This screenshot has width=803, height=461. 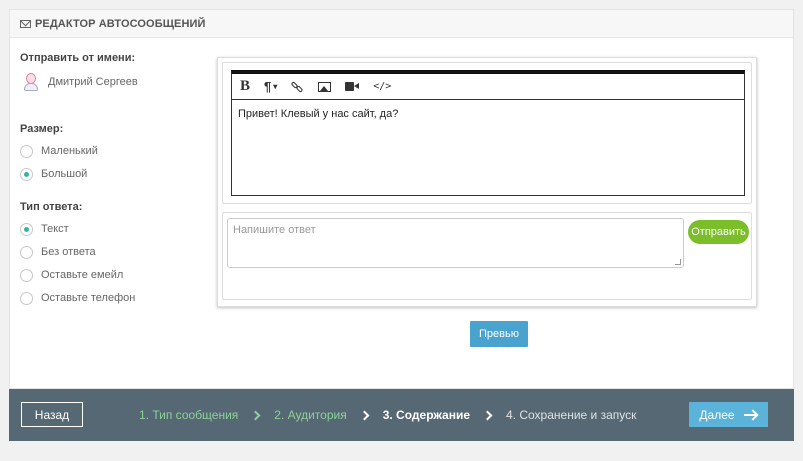 What do you see at coordinates (310, 415) in the screenshot?
I see `step-audience: 2. Аудитория` at bounding box center [310, 415].